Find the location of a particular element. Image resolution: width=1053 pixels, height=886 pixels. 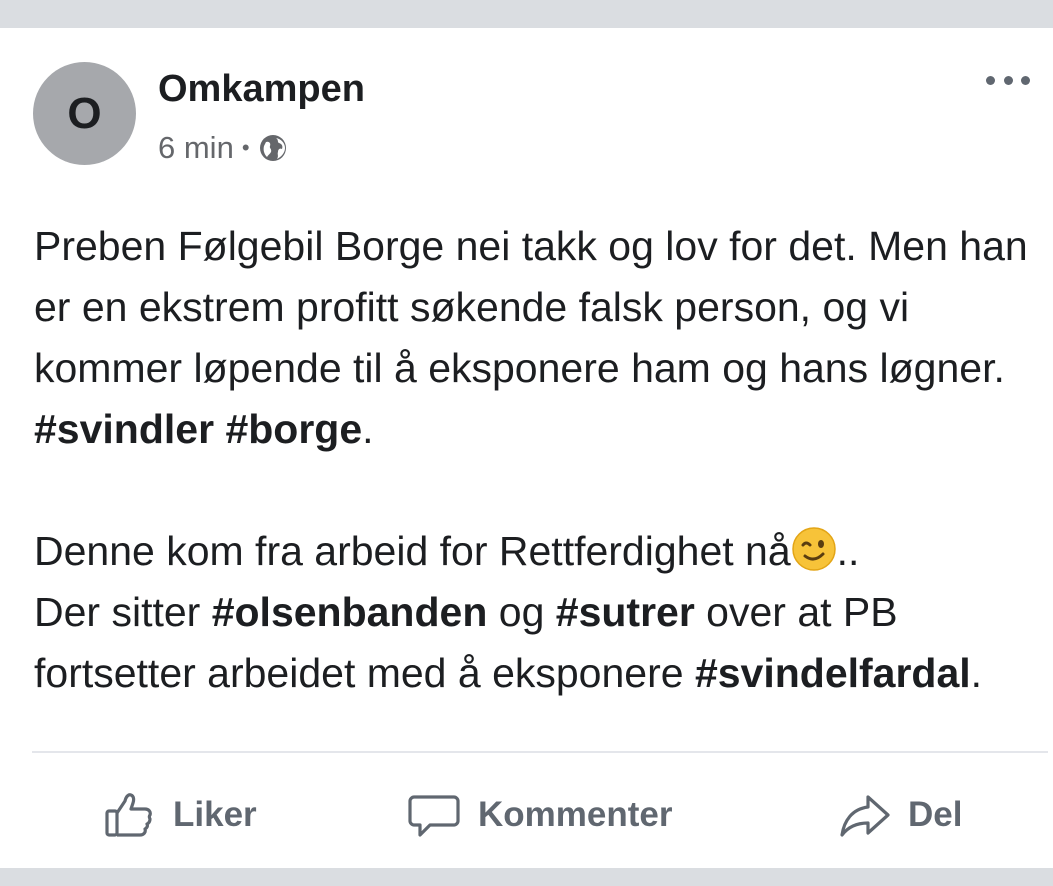

hashtag-link: #borge is located at coordinates (293, 429).